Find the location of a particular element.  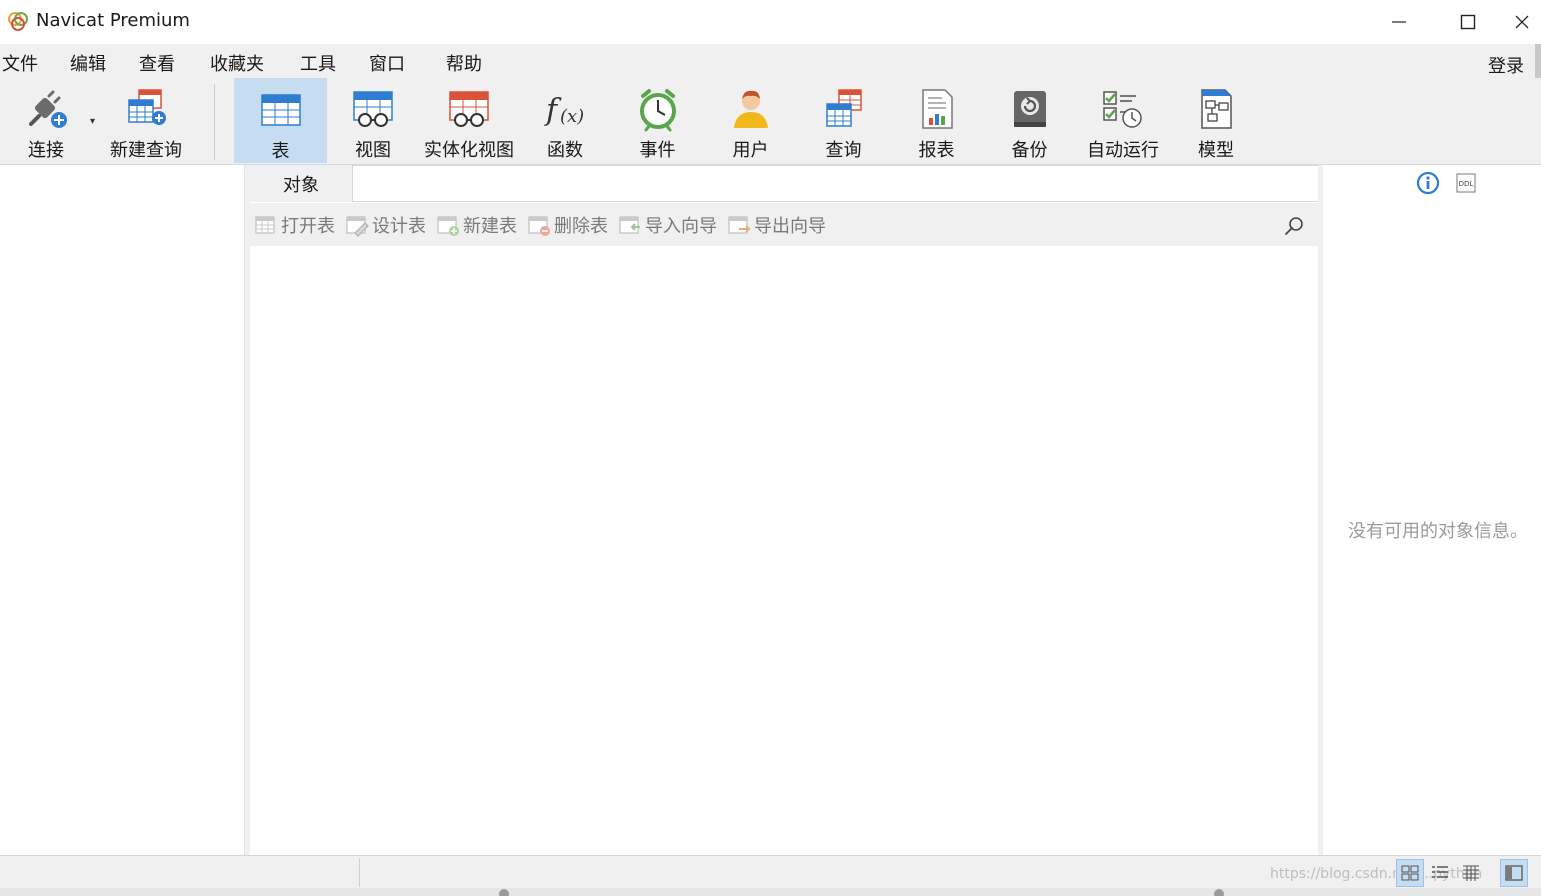

menu-scroll-handle is located at coordinates (1538, 61).